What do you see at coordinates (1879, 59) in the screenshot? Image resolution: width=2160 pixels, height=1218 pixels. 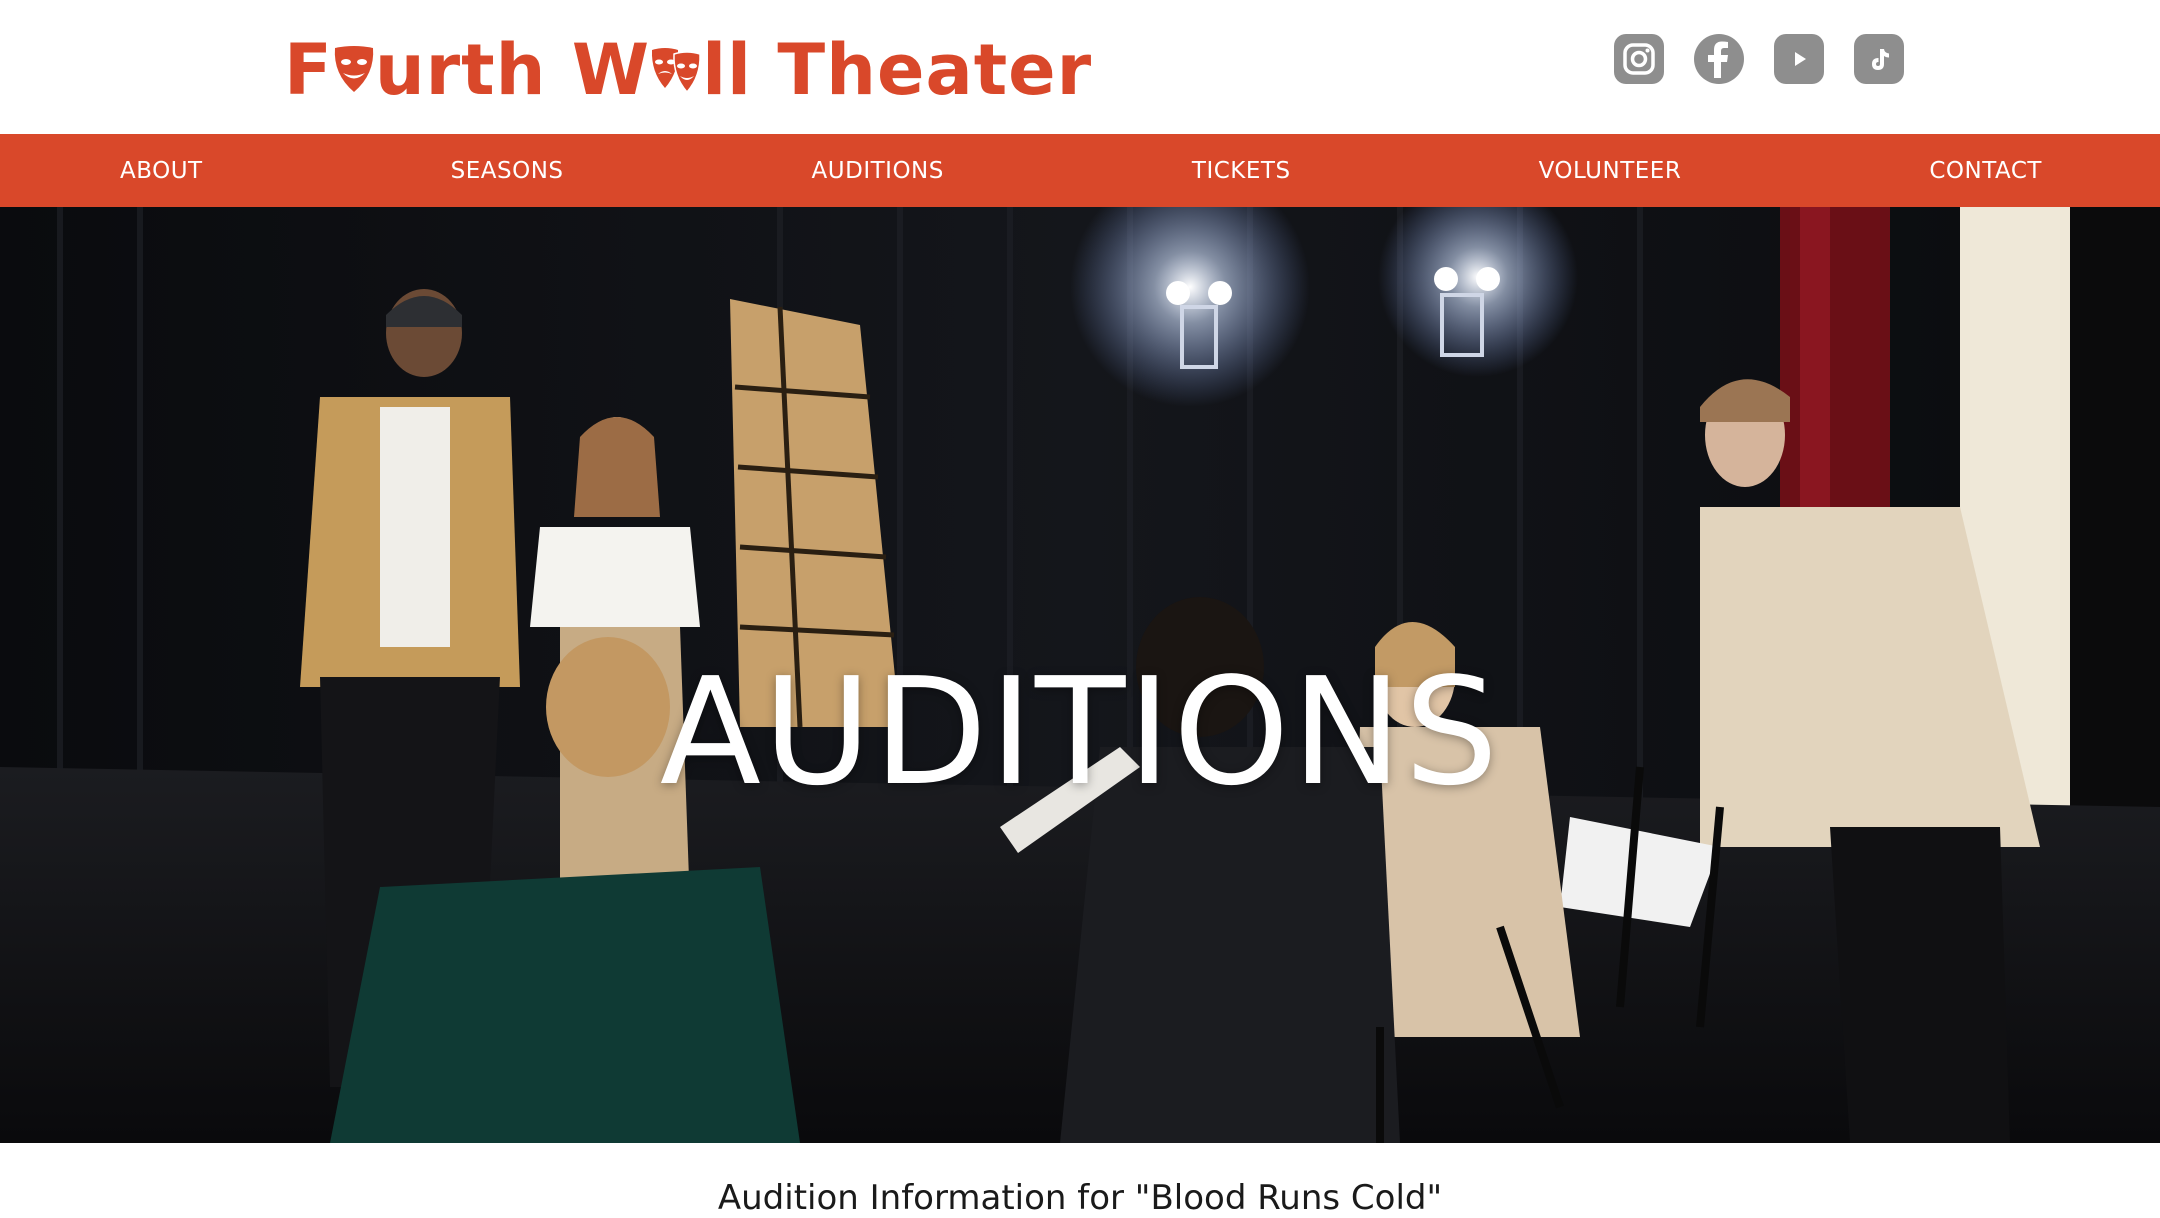 I see `tiktok-icon` at bounding box center [1879, 59].